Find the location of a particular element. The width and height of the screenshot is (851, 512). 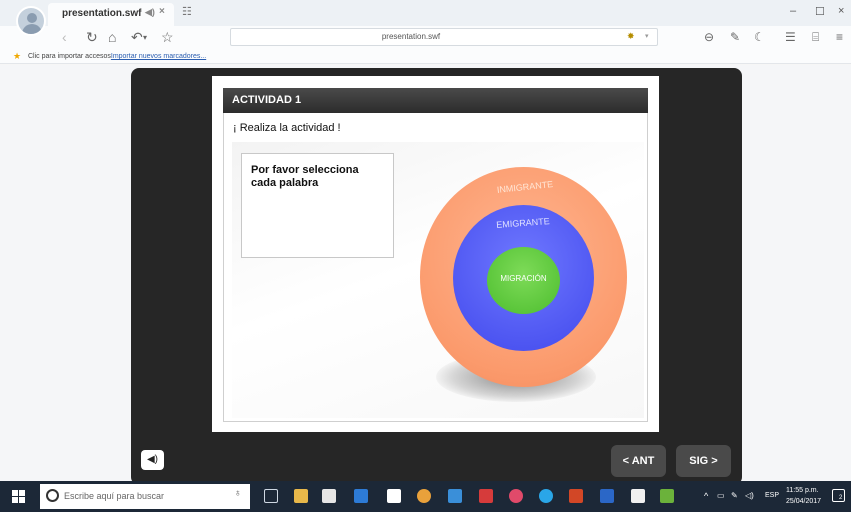

taskbar-search-box: Escribe aquí para buscar is located at coordinates (145, 496).